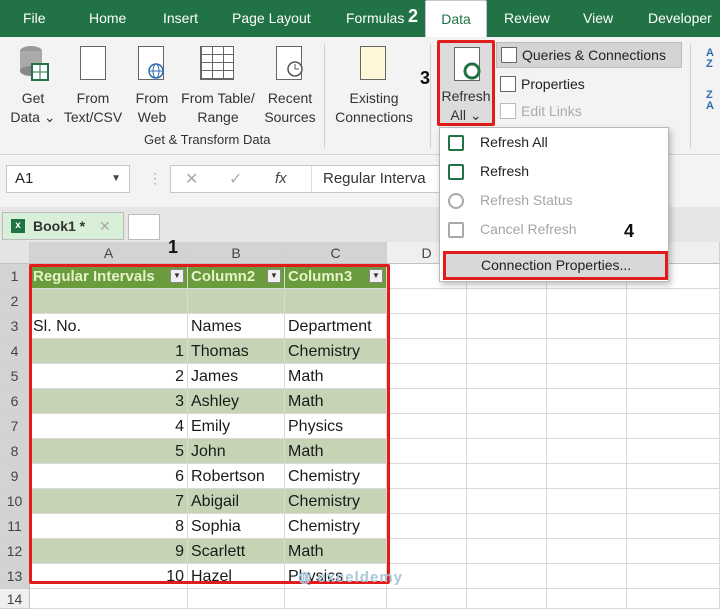 The image size is (720, 609). What do you see at coordinates (527, 18) in the screenshot?
I see `menu-review: Review` at bounding box center [527, 18].